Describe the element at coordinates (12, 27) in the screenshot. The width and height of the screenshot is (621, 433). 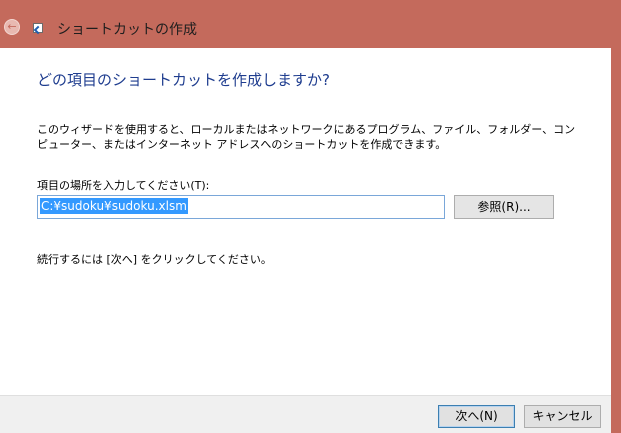
I see `back-arrow-icon: ←` at that location.